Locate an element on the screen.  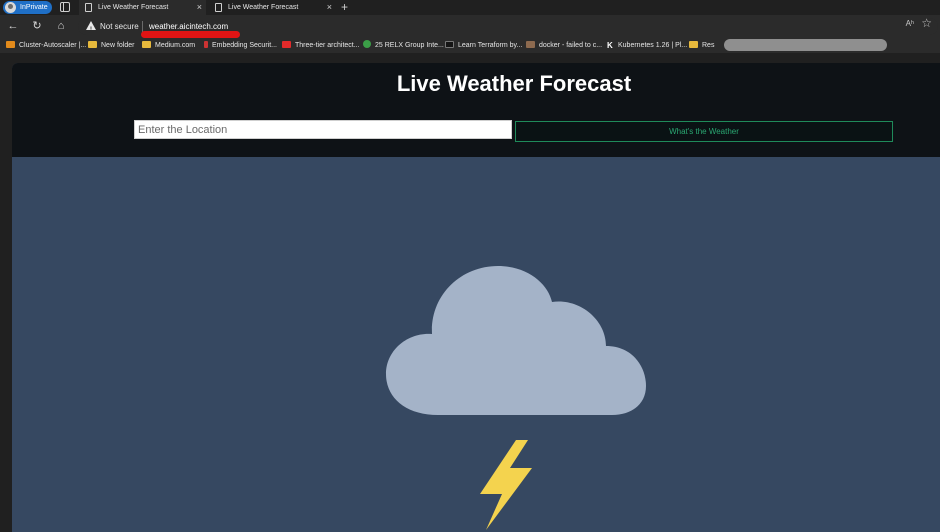
tab-live-weather: Live Weather Forecast × is located at coordinates (272, 7).